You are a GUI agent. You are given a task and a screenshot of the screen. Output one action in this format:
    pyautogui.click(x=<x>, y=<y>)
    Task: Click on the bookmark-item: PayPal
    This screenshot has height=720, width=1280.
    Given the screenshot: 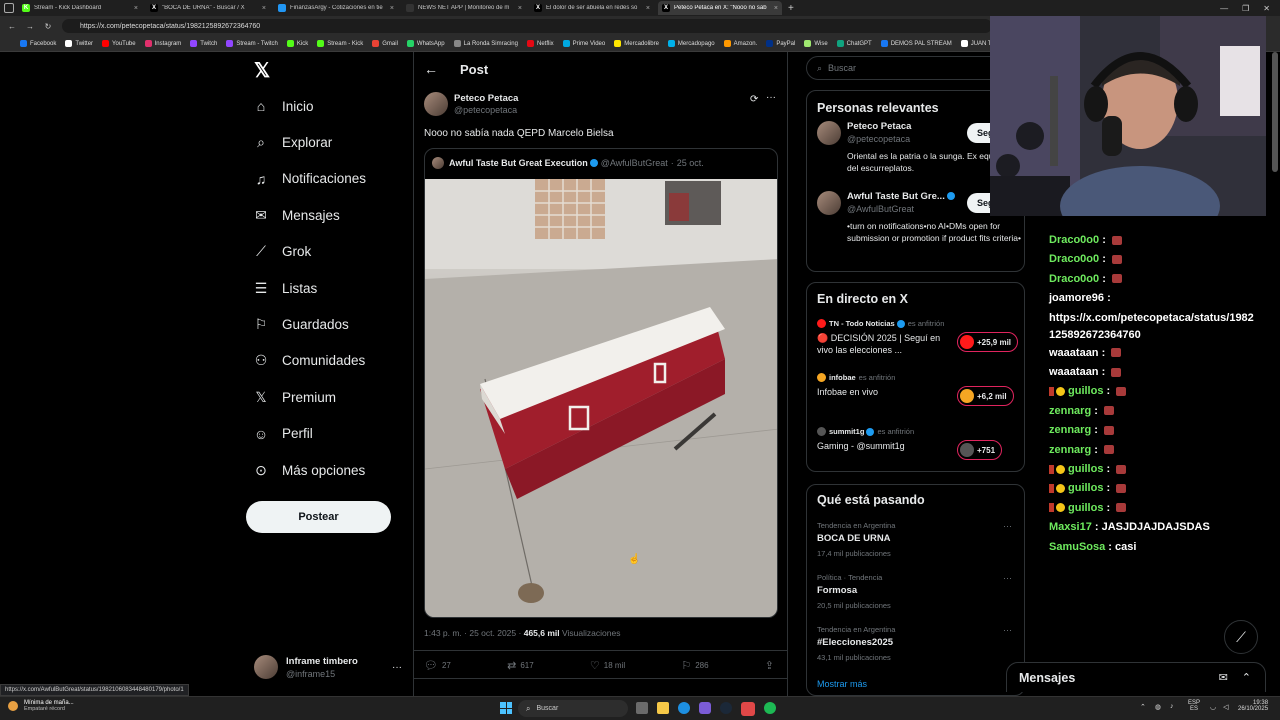 What is the action you would take?
    pyautogui.click(x=780, y=43)
    